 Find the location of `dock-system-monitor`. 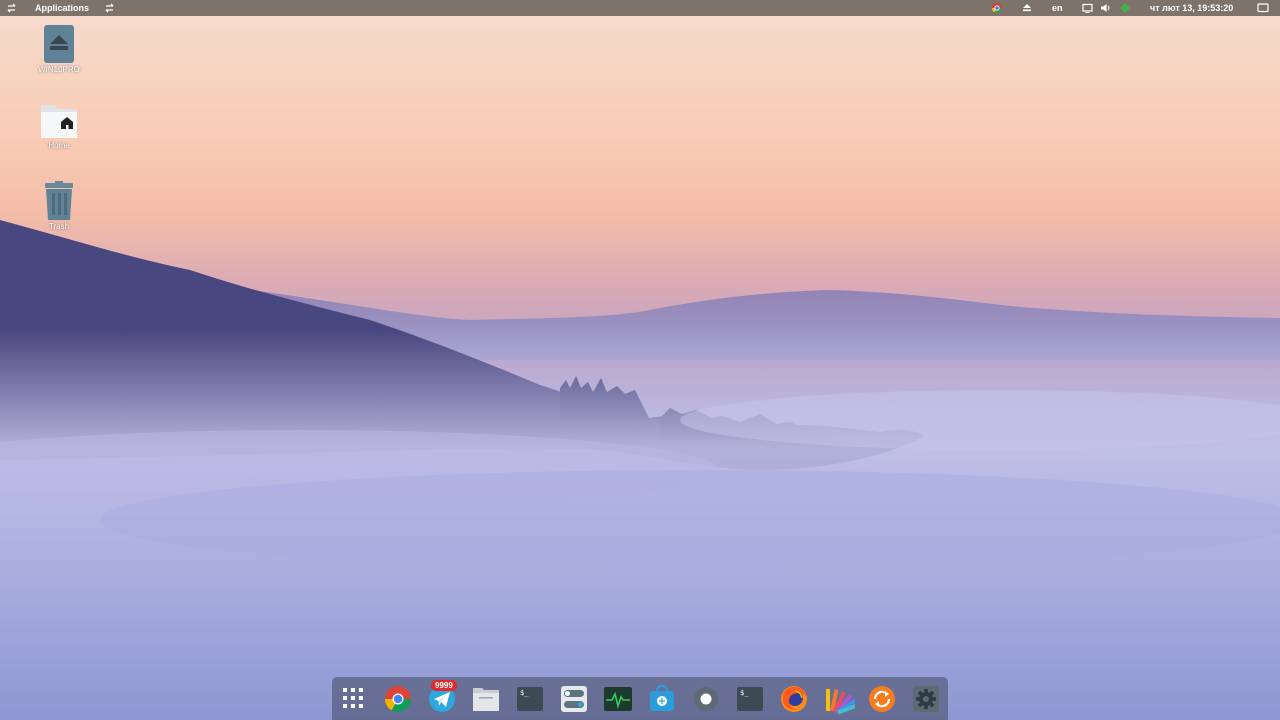

dock-system-monitor is located at coordinates (618, 701).